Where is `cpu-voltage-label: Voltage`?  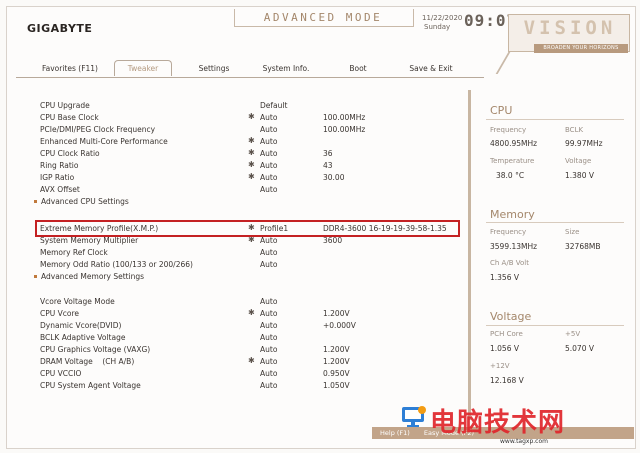 cpu-voltage-label: Voltage is located at coordinates (578, 161).